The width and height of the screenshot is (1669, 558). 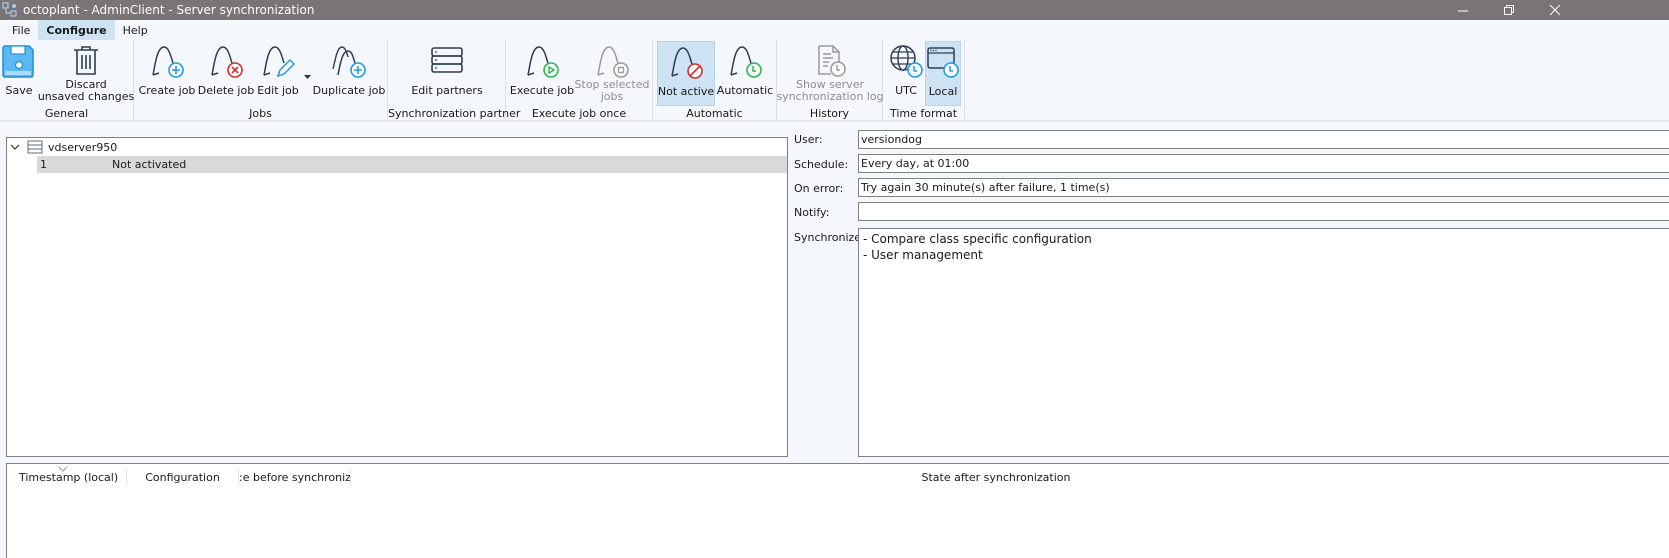 What do you see at coordinates (167, 61) in the screenshot?
I see `create-job-icon` at bounding box center [167, 61].